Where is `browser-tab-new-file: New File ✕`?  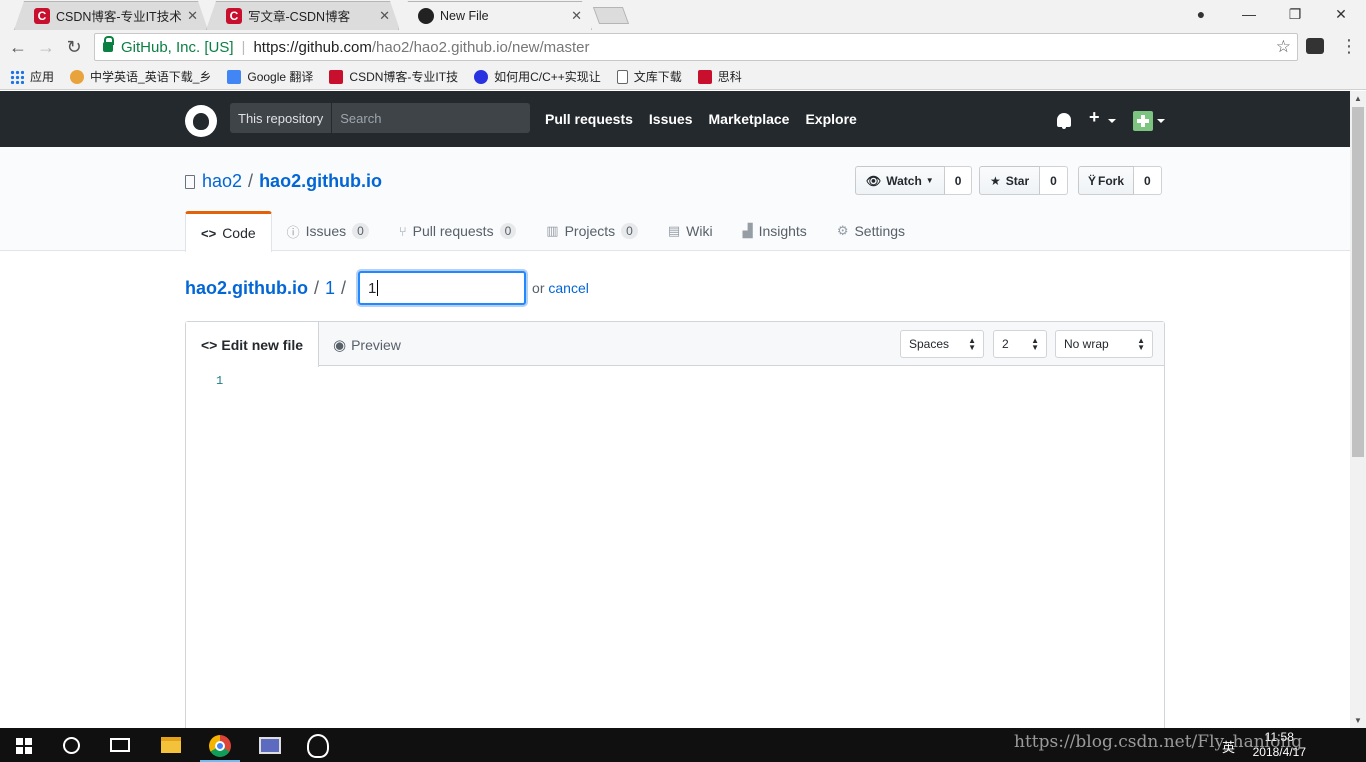 browser-tab-new-file: New File ✕ is located at coordinates (495, 15).